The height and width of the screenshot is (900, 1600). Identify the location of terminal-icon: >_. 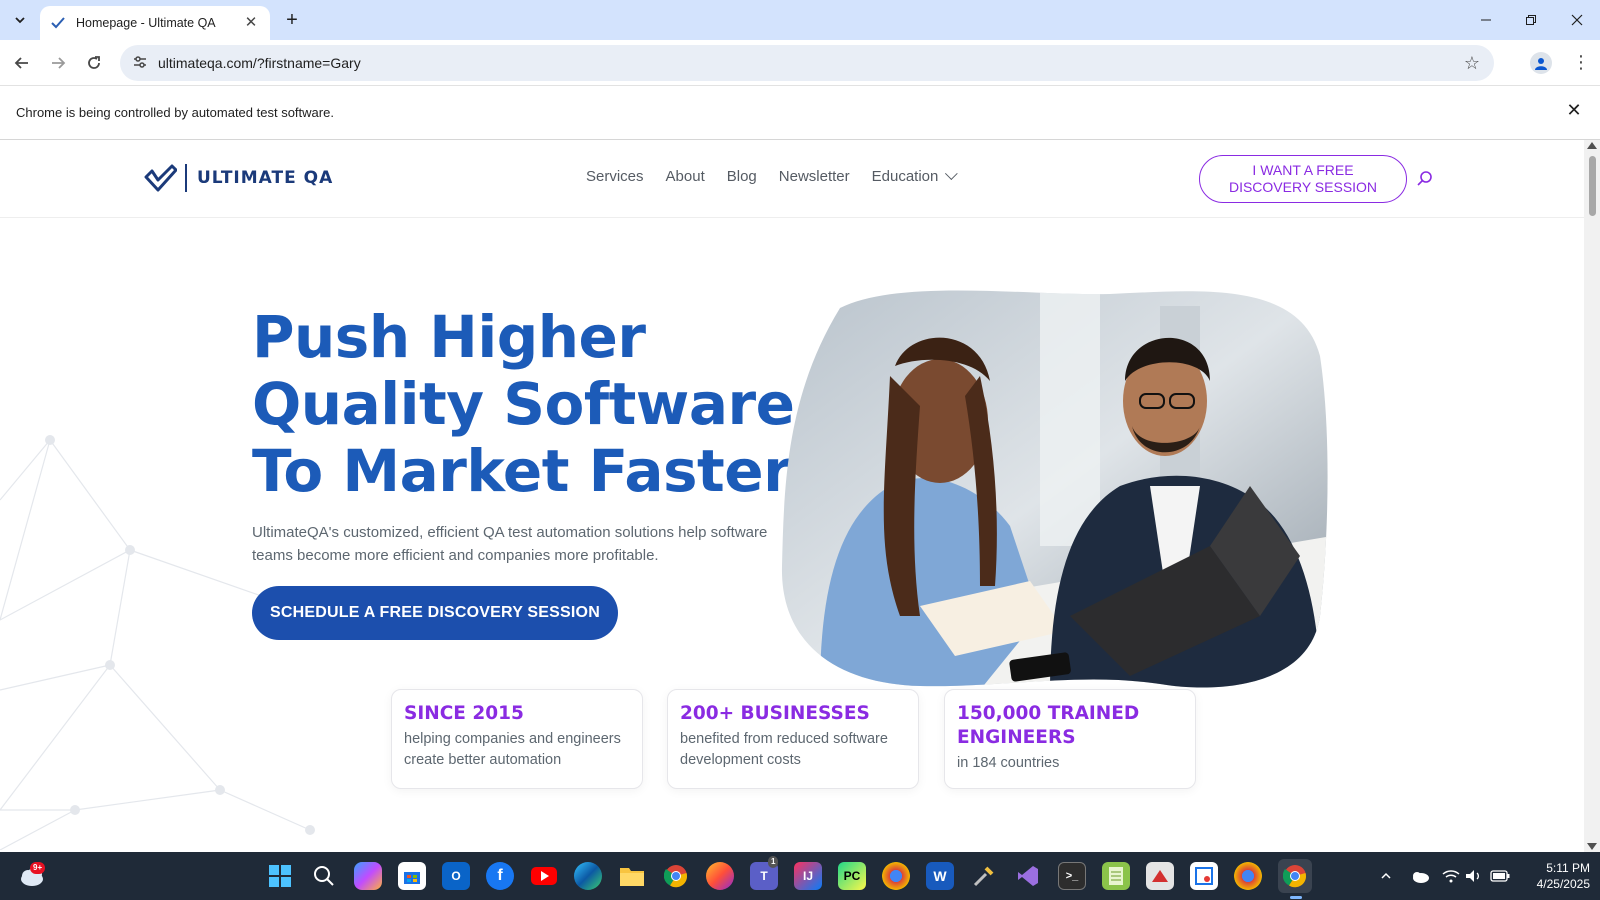
(1072, 876).